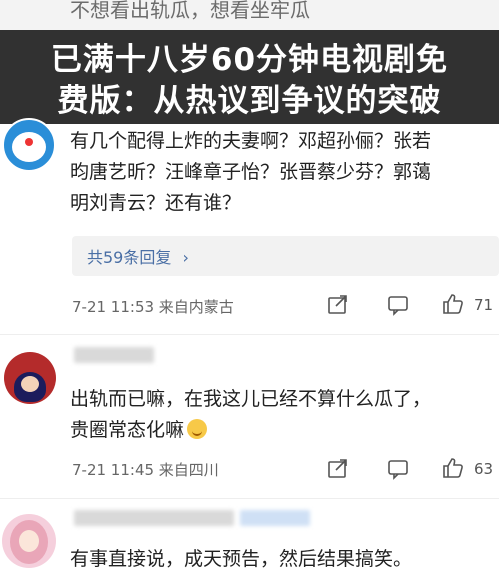 Image resolution: width=499 pixels, height=575 pixels. What do you see at coordinates (249, 101) in the screenshot?
I see `headline-line-2: 费版：从热议到争议的突破` at bounding box center [249, 101].